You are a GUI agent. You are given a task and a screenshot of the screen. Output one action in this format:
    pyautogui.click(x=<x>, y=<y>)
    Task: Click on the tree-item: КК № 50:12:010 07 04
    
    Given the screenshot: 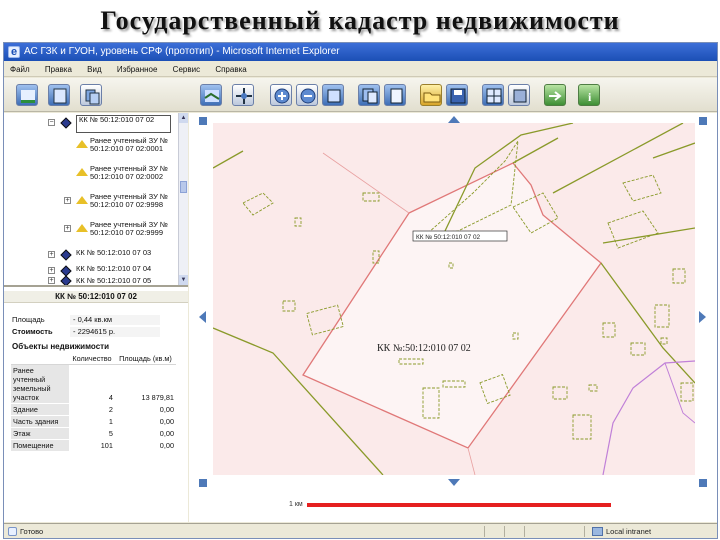 What is the action you would take?
    pyautogui.click(x=122, y=268)
    